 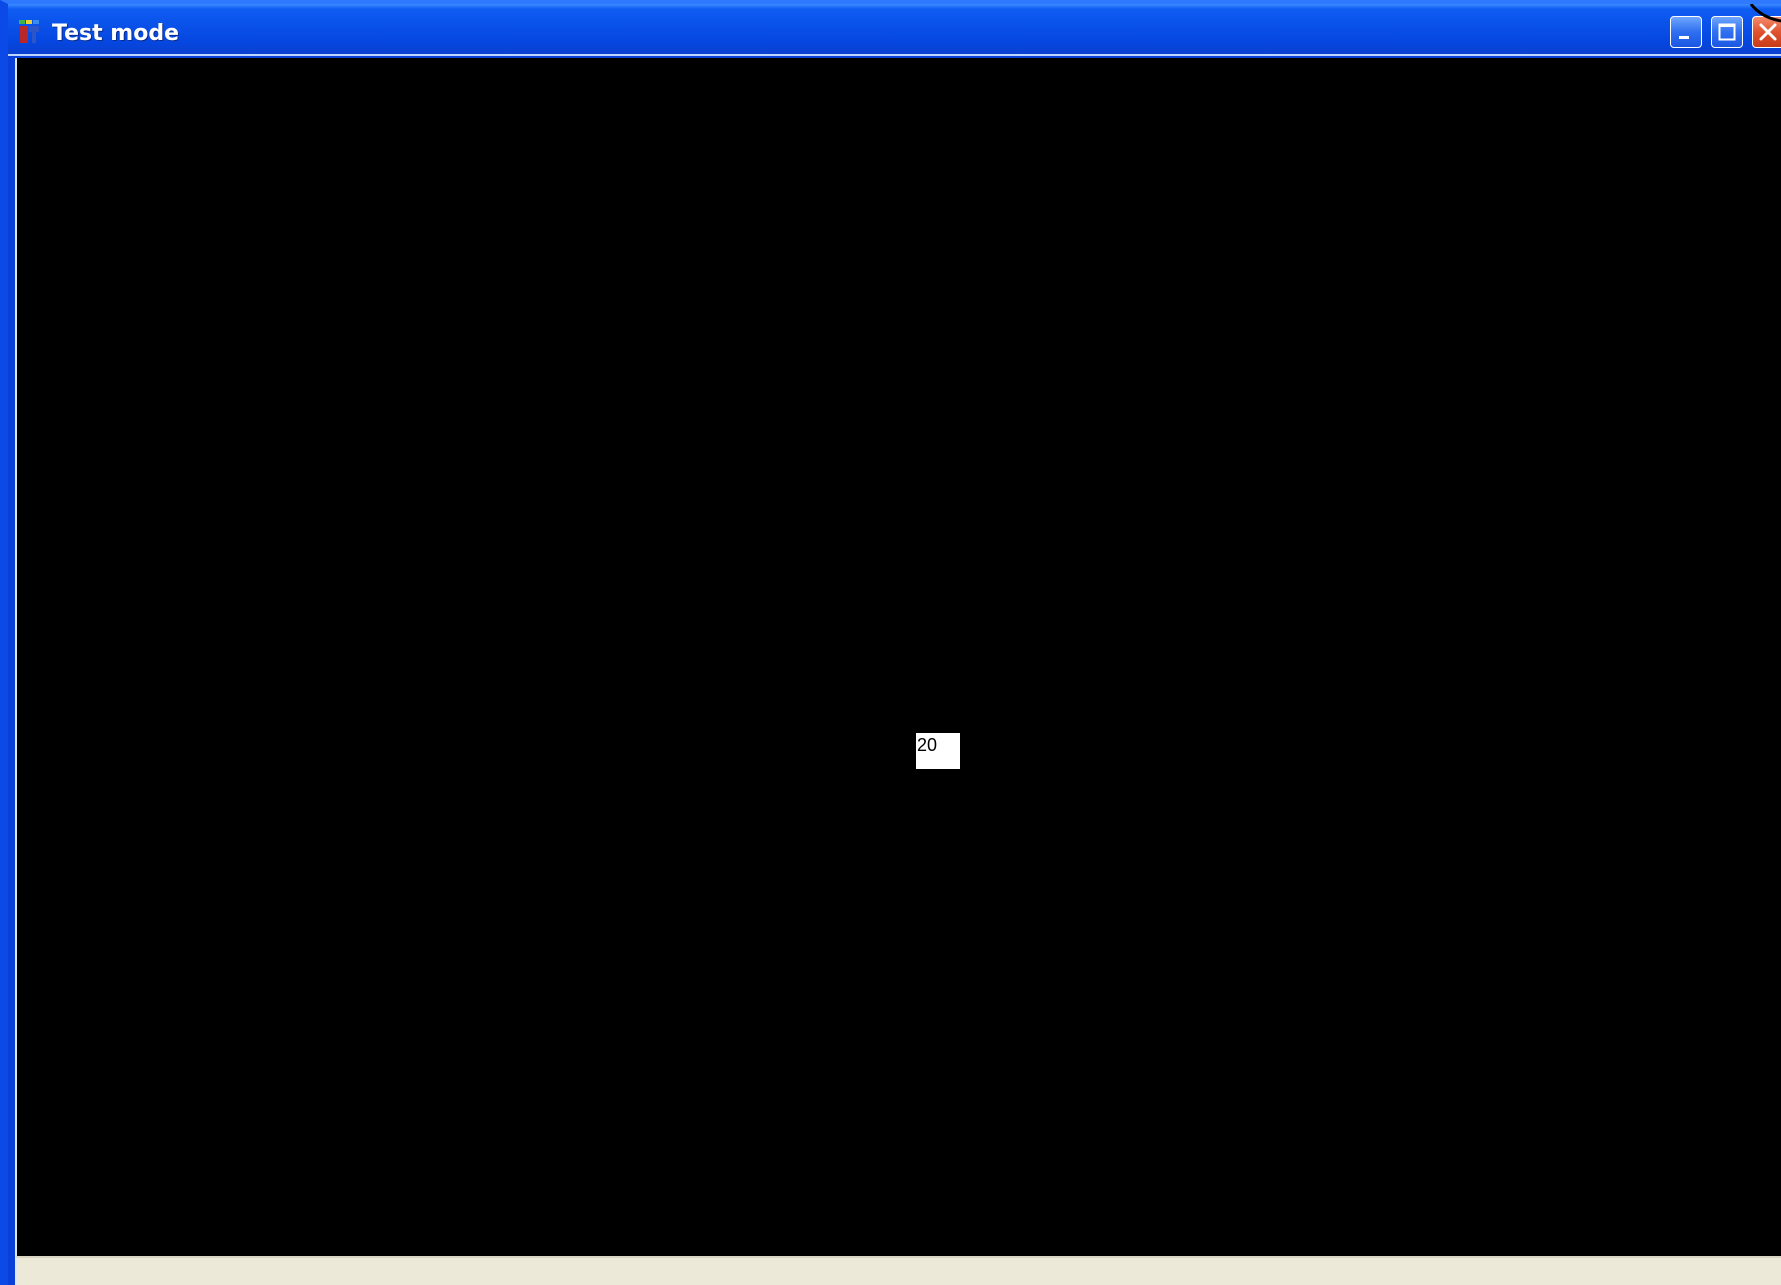 What do you see at coordinates (938, 751) in the screenshot?
I see `value-field: 20` at bounding box center [938, 751].